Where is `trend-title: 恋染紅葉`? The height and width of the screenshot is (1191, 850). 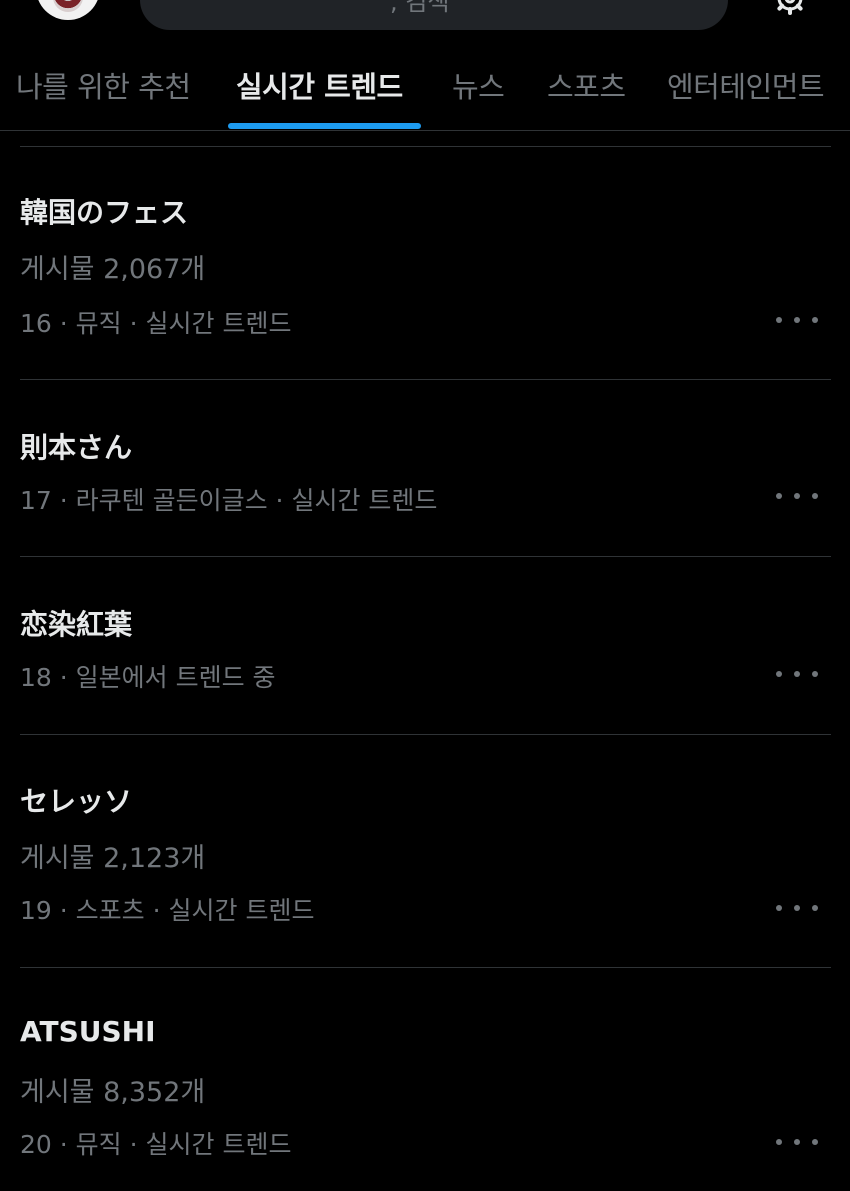 trend-title: 恋染紅葉 is located at coordinates (76, 624).